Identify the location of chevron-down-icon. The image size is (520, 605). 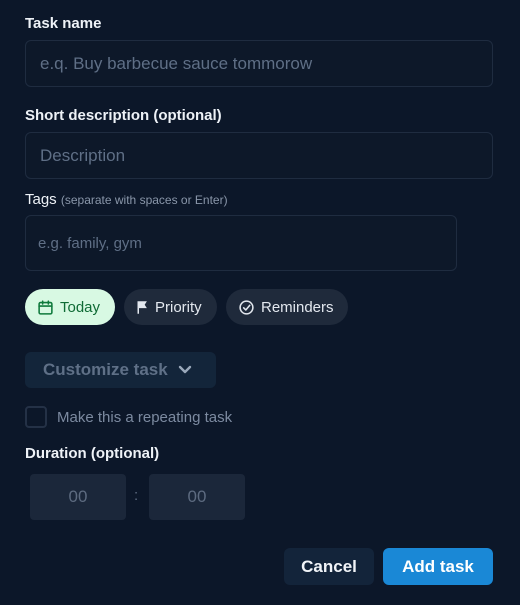
(185, 370).